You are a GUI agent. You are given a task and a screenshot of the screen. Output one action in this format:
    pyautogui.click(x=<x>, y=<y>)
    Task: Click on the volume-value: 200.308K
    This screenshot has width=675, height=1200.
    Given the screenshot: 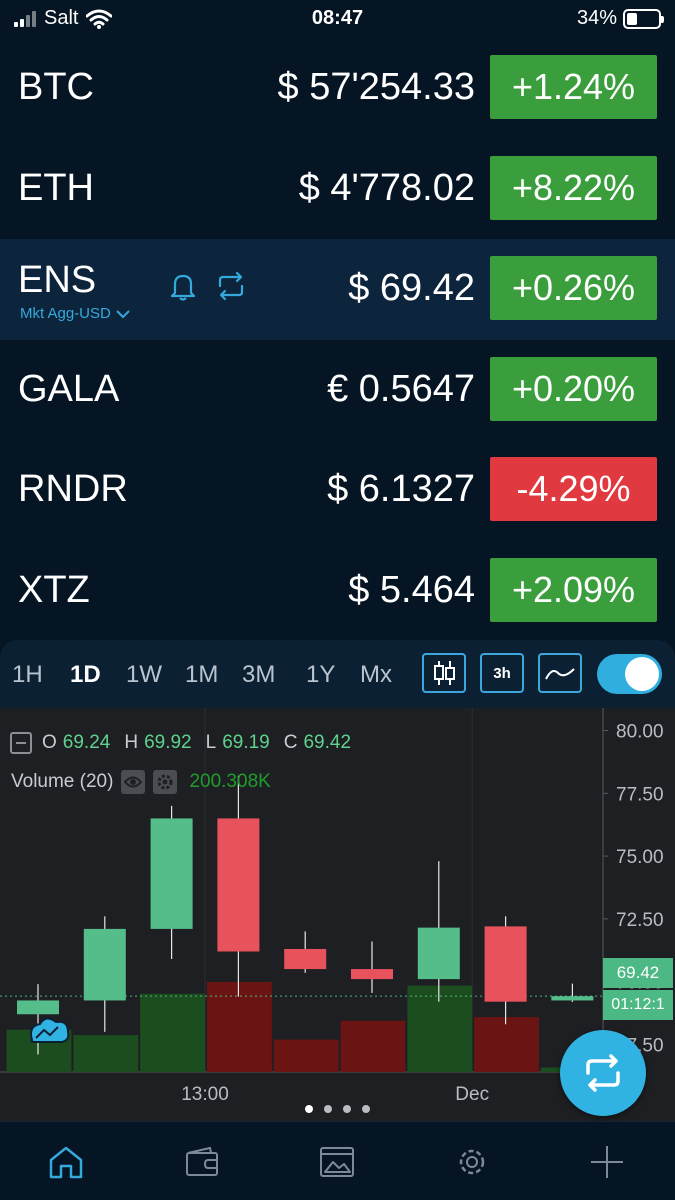 What is the action you would take?
    pyautogui.click(x=230, y=781)
    